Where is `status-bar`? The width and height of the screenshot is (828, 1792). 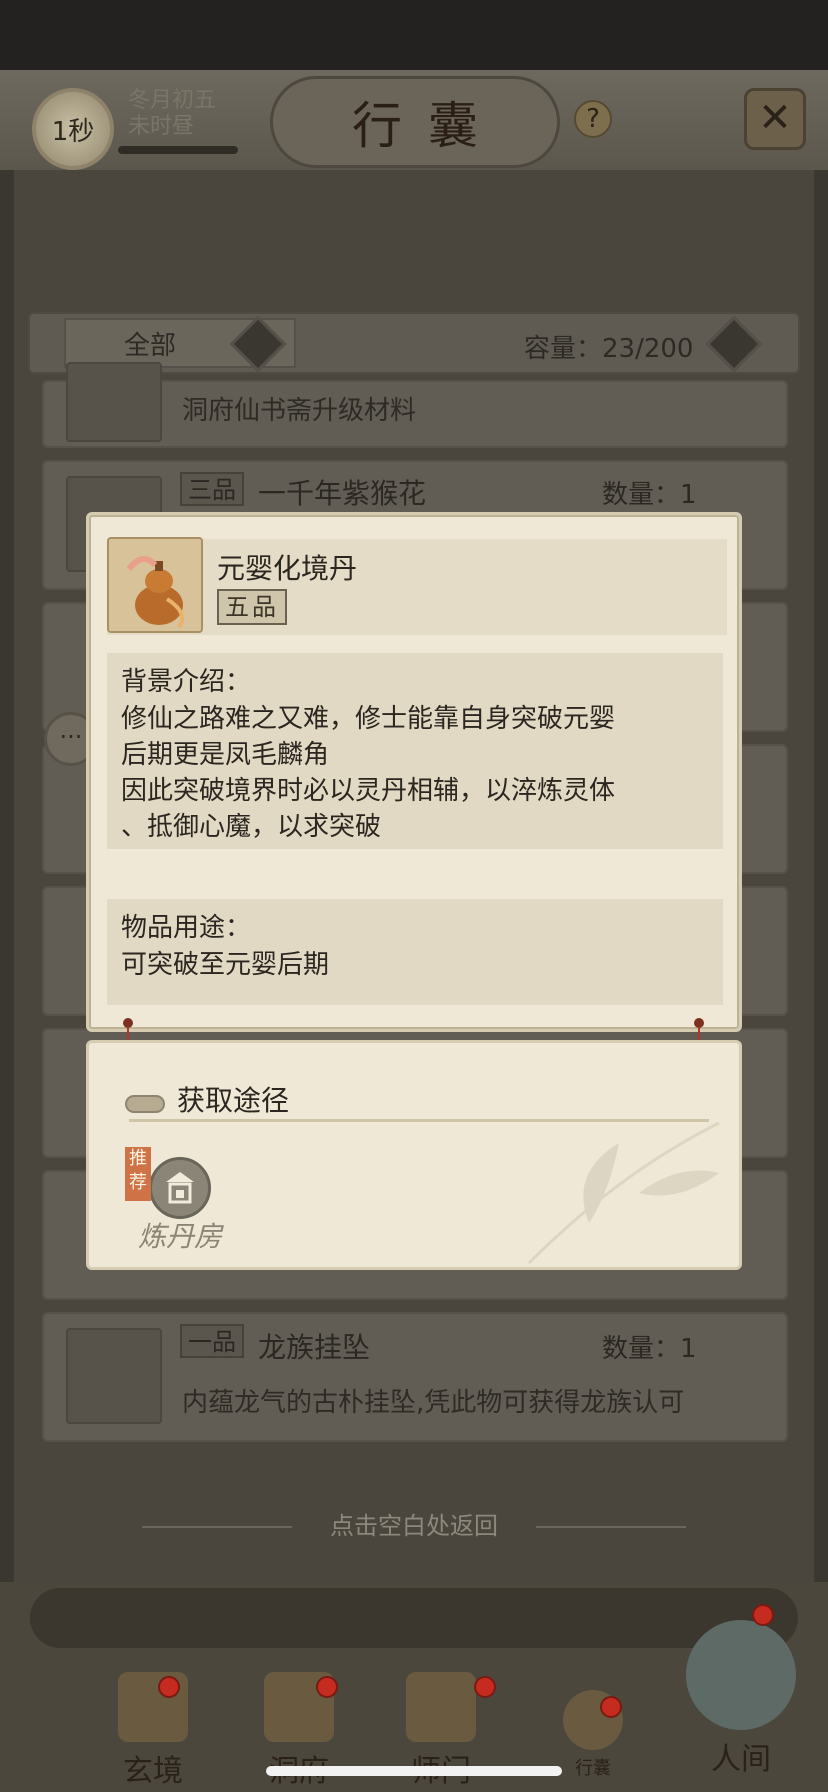
status-bar is located at coordinates (414, 35).